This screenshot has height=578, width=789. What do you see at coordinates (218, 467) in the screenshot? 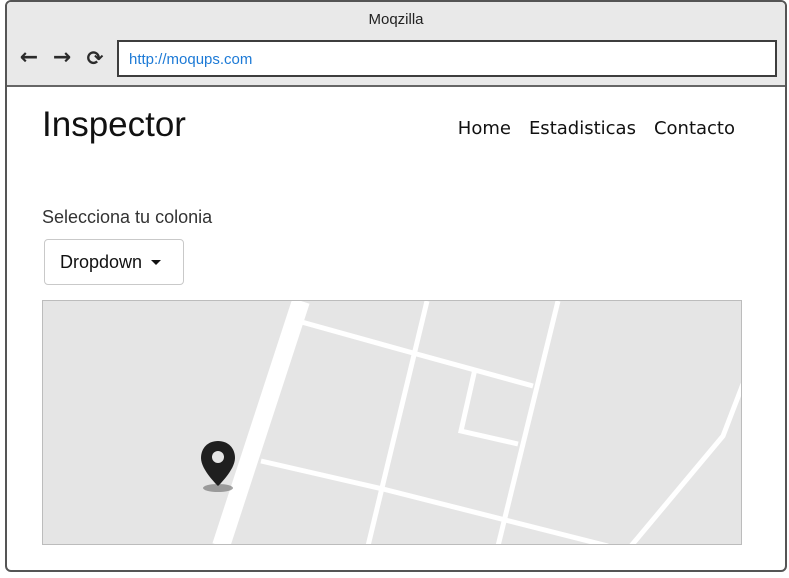
I see `map-pin-icon` at bounding box center [218, 467].